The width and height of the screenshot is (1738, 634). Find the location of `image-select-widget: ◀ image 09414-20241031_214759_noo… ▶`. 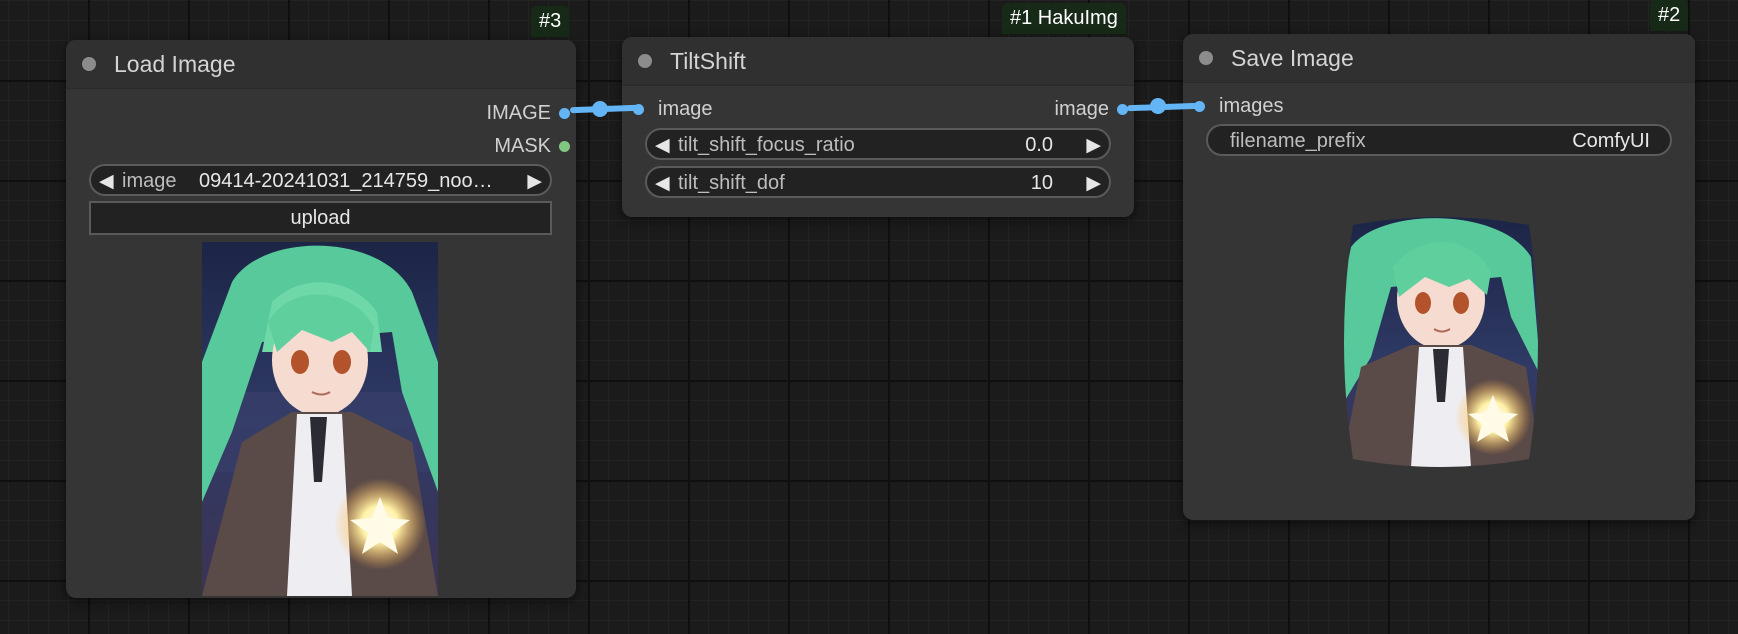

image-select-widget: ◀ image 09414-20241031_214759_noo… ▶ is located at coordinates (320, 180).